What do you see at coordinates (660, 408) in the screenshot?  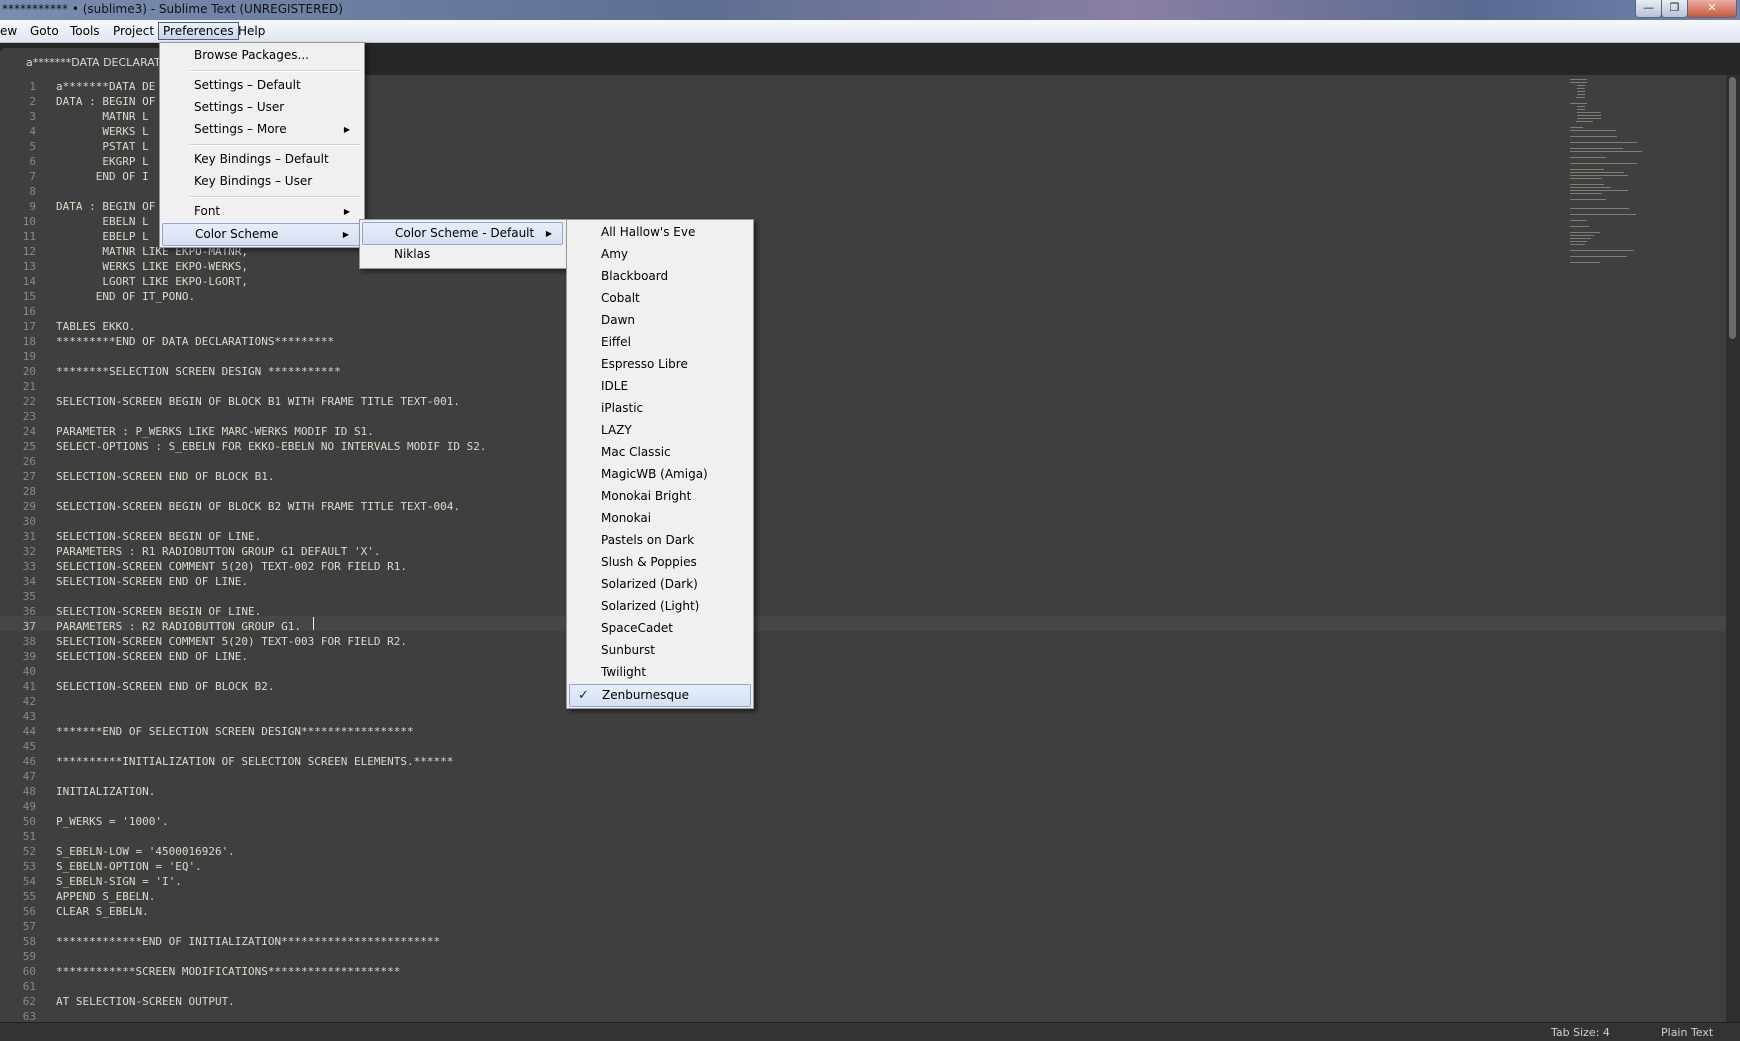 I see `scheme-item: iPlastic` at bounding box center [660, 408].